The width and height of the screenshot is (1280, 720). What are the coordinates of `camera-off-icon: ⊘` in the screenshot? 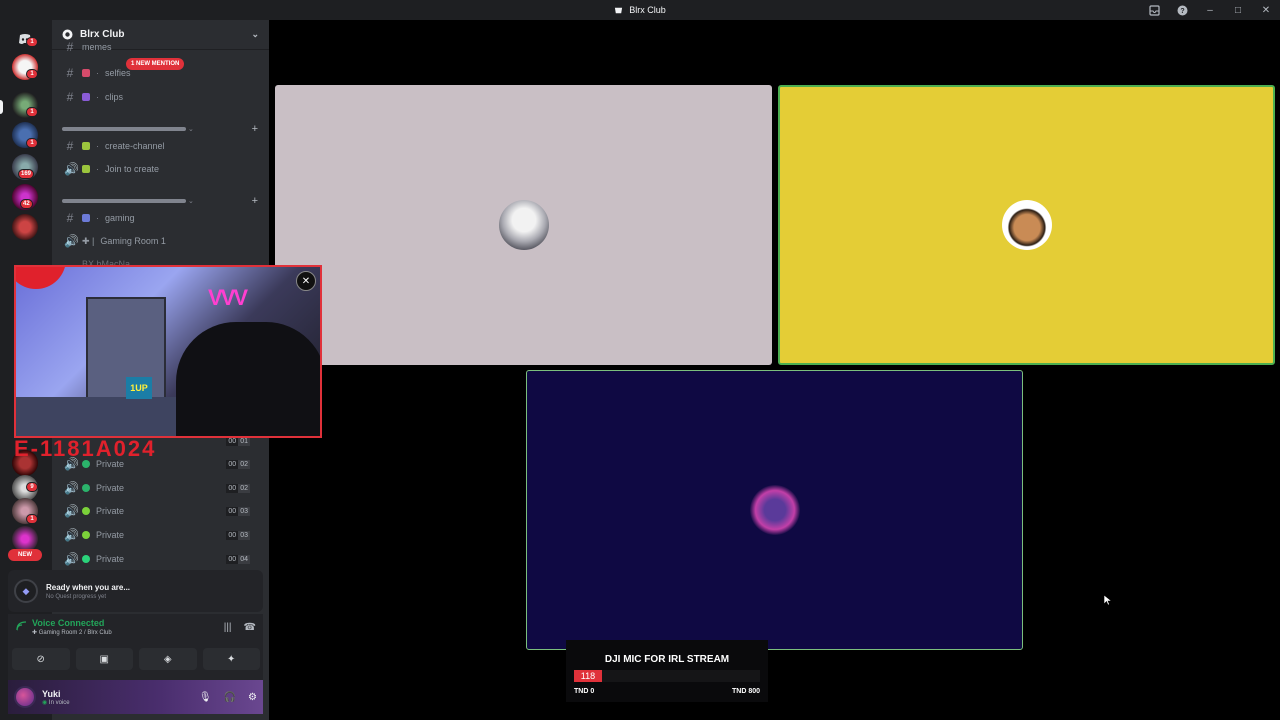 It's located at (40, 659).